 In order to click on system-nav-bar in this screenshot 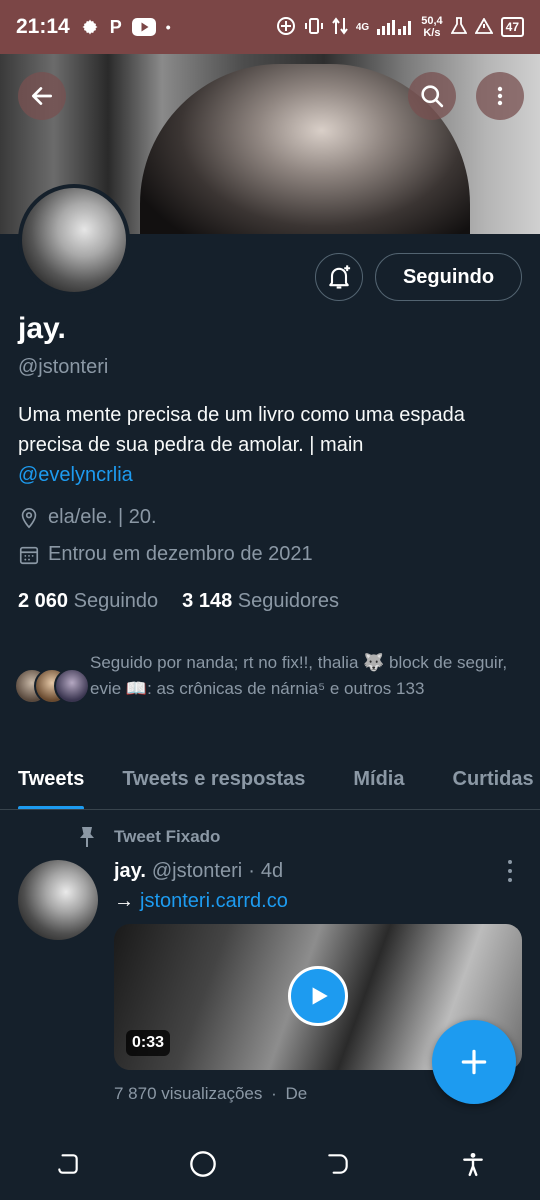, I will do `click(270, 1164)`.